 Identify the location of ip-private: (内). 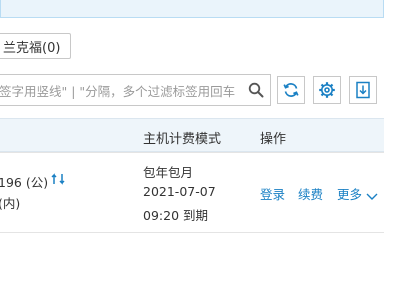
(10, 203).